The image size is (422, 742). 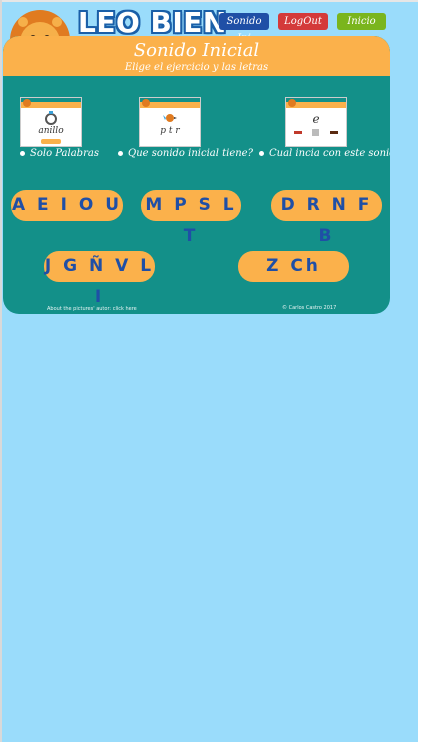 I want to click on inicio-button: Inicio, so click(x=361, y=21).